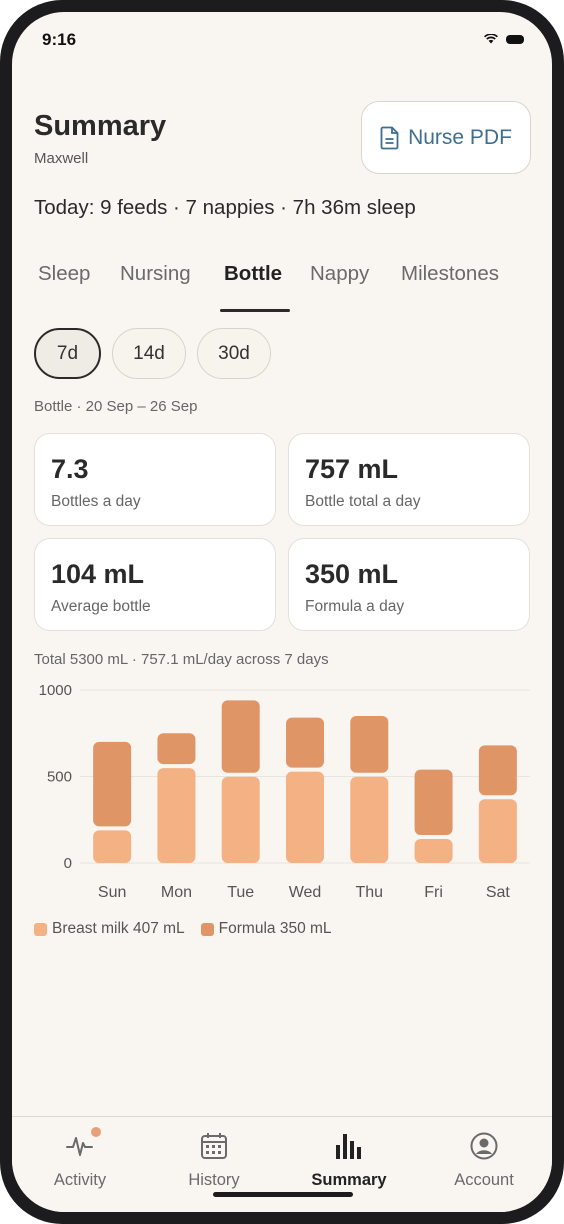  What do you see at coordinates (460, 137) in the screenshot?
I see `nurse-pdf-label: Nurse PDF` at bounding box center [460, 137].